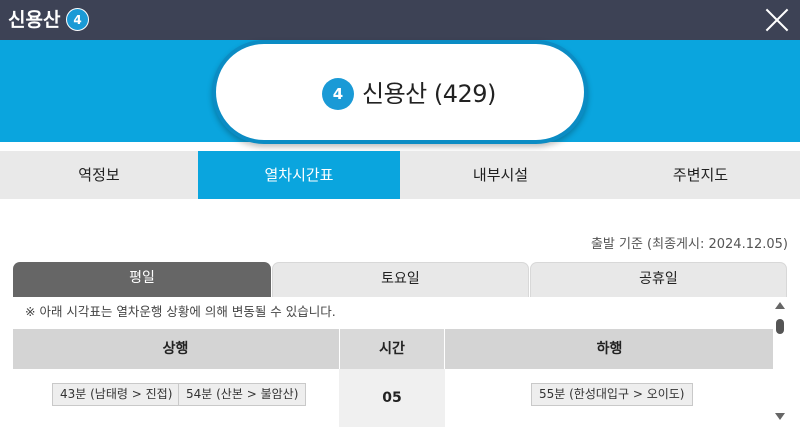 This screenshot has width=800, height=438. I want to click on departure-chip: 54분 (산본 > 불암산), so click(242, 394).